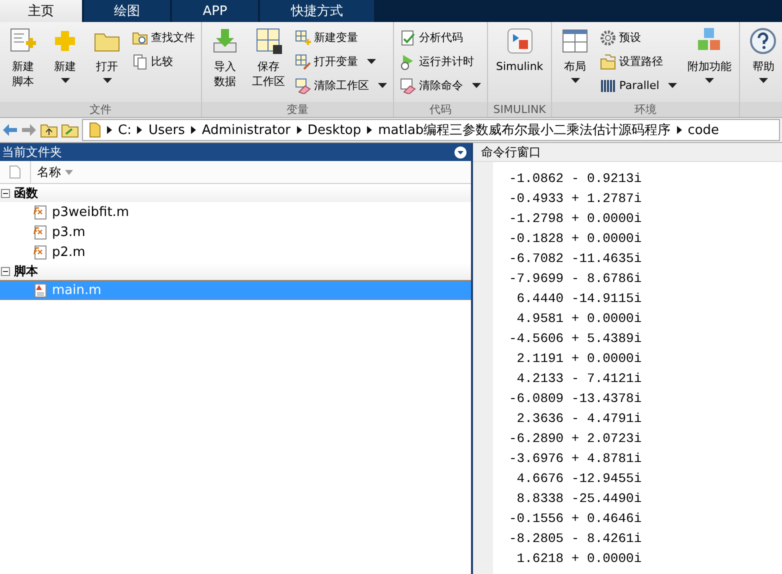  What do you see at coordinates (440, 85) in the screenshot?
I see `toolbar-button: 清除命令` at bounding box center [440, 85].